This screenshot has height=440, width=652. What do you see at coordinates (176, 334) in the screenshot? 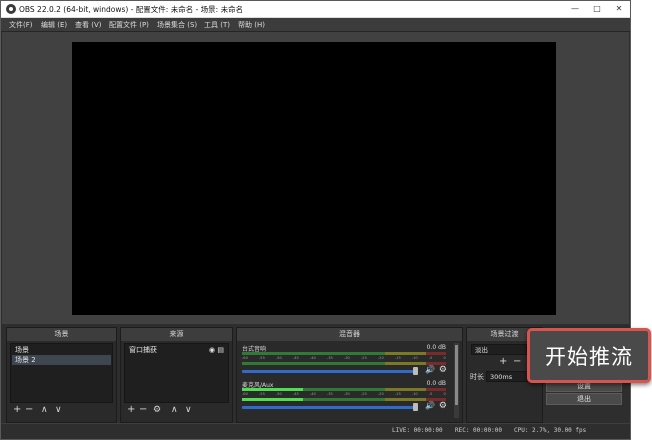
I see `sources-dock-title: 来源` at bounding box center [176, 334].